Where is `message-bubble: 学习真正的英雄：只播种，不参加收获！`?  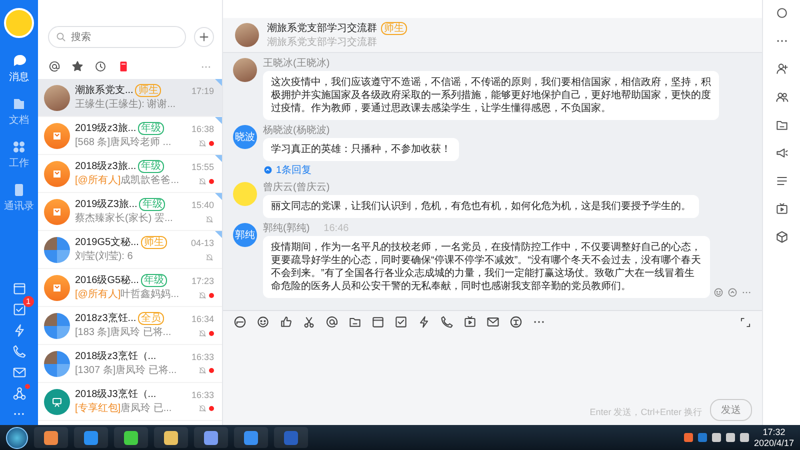
message-bubble: 学习真正的英雄：只播种，不参加收获！ is located at coordinates (361, 149).